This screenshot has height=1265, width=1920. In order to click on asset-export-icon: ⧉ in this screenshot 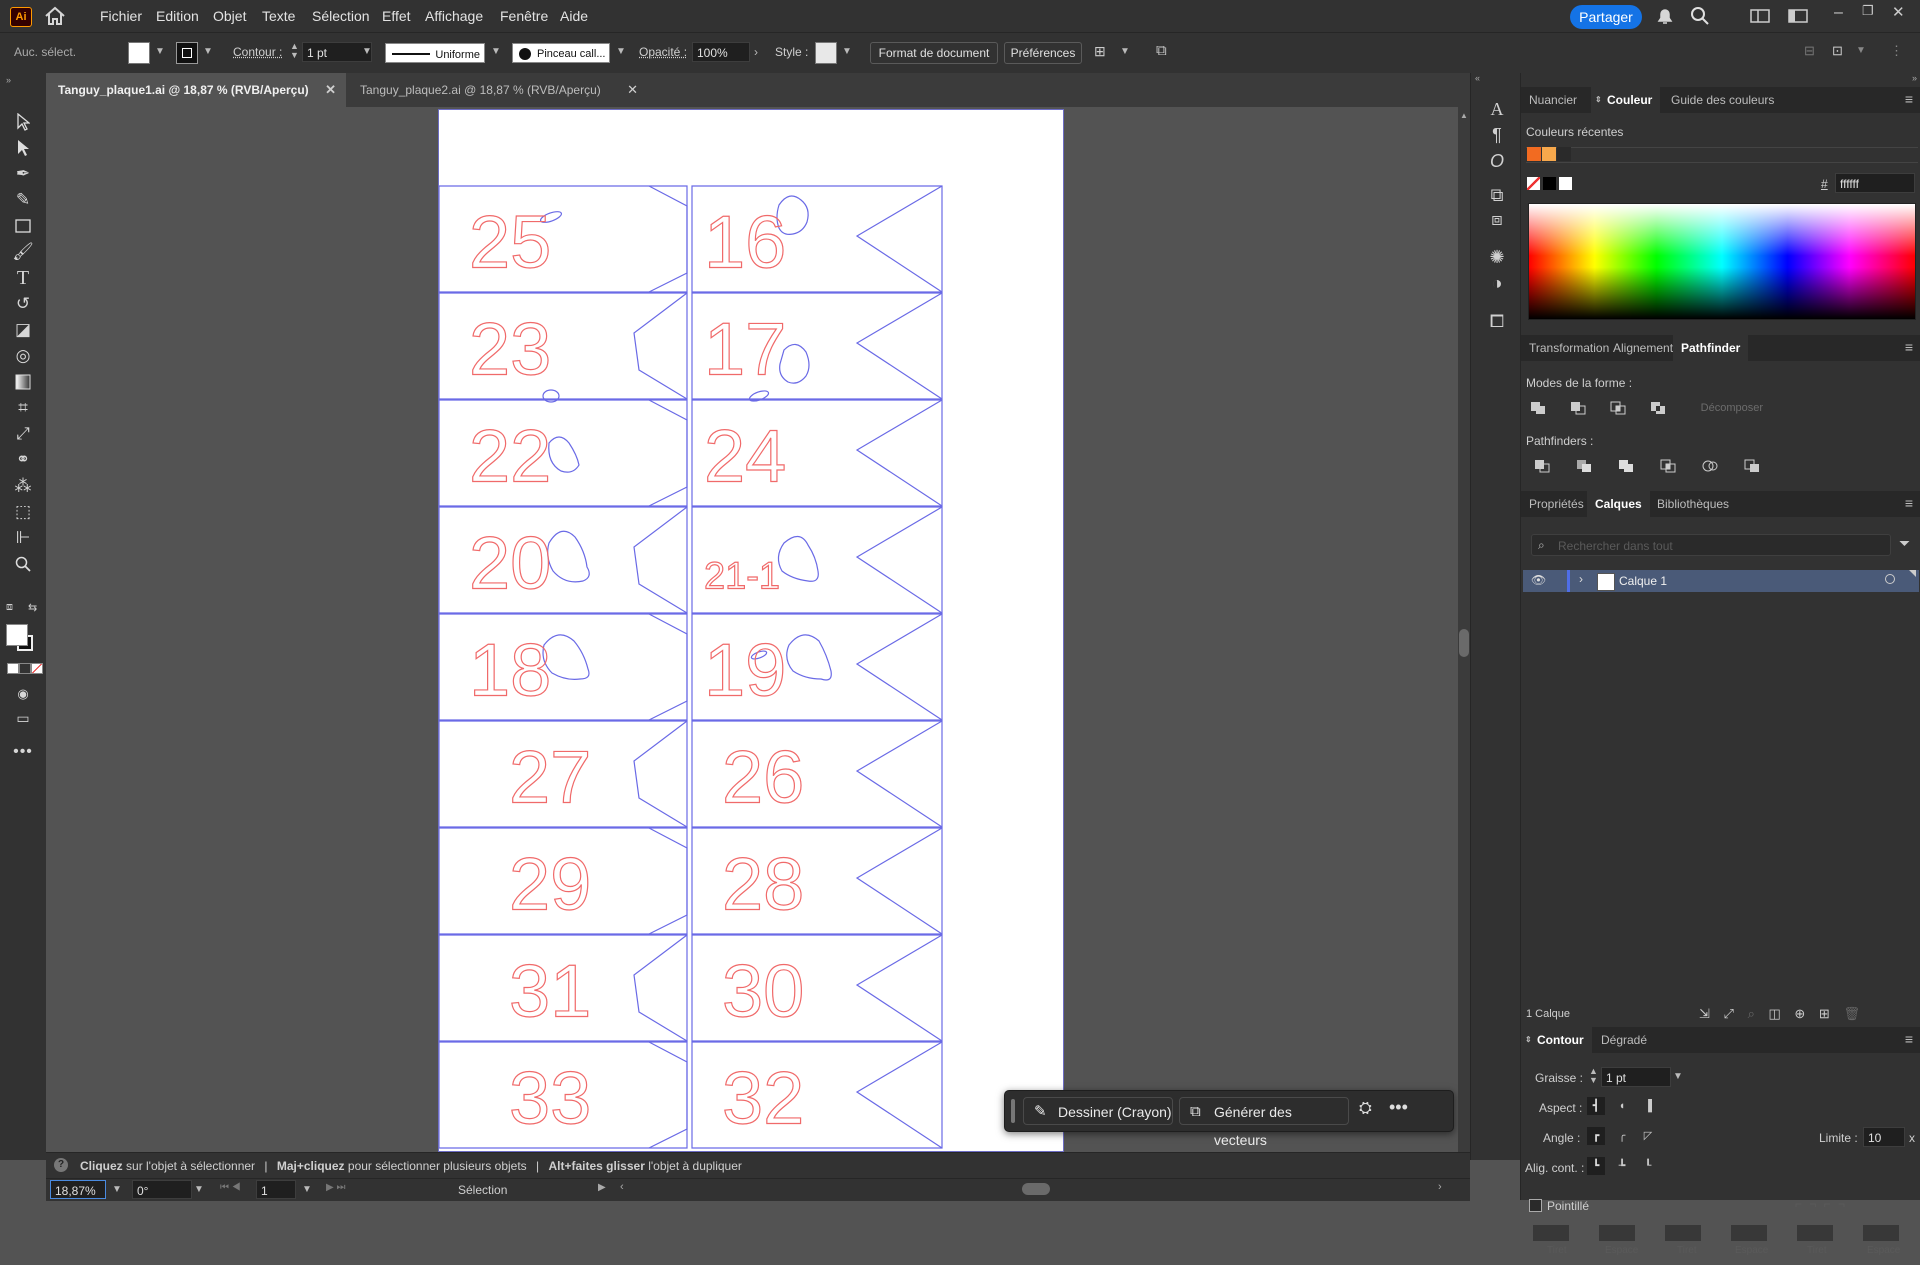, I will do `click(1497, 195)`.